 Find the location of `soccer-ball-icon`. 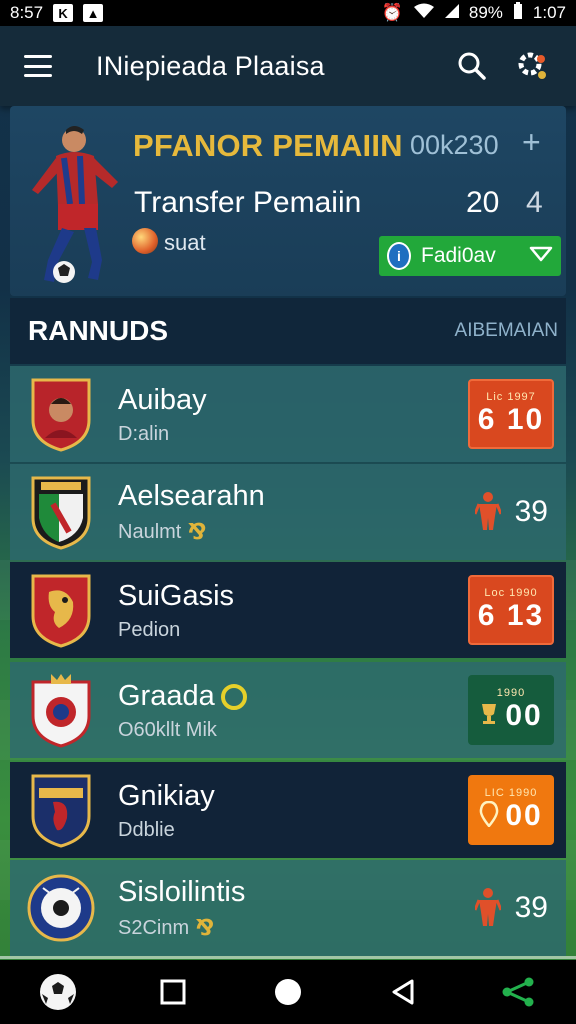

soccer-ball-icon is located at coordinates (58, 992).